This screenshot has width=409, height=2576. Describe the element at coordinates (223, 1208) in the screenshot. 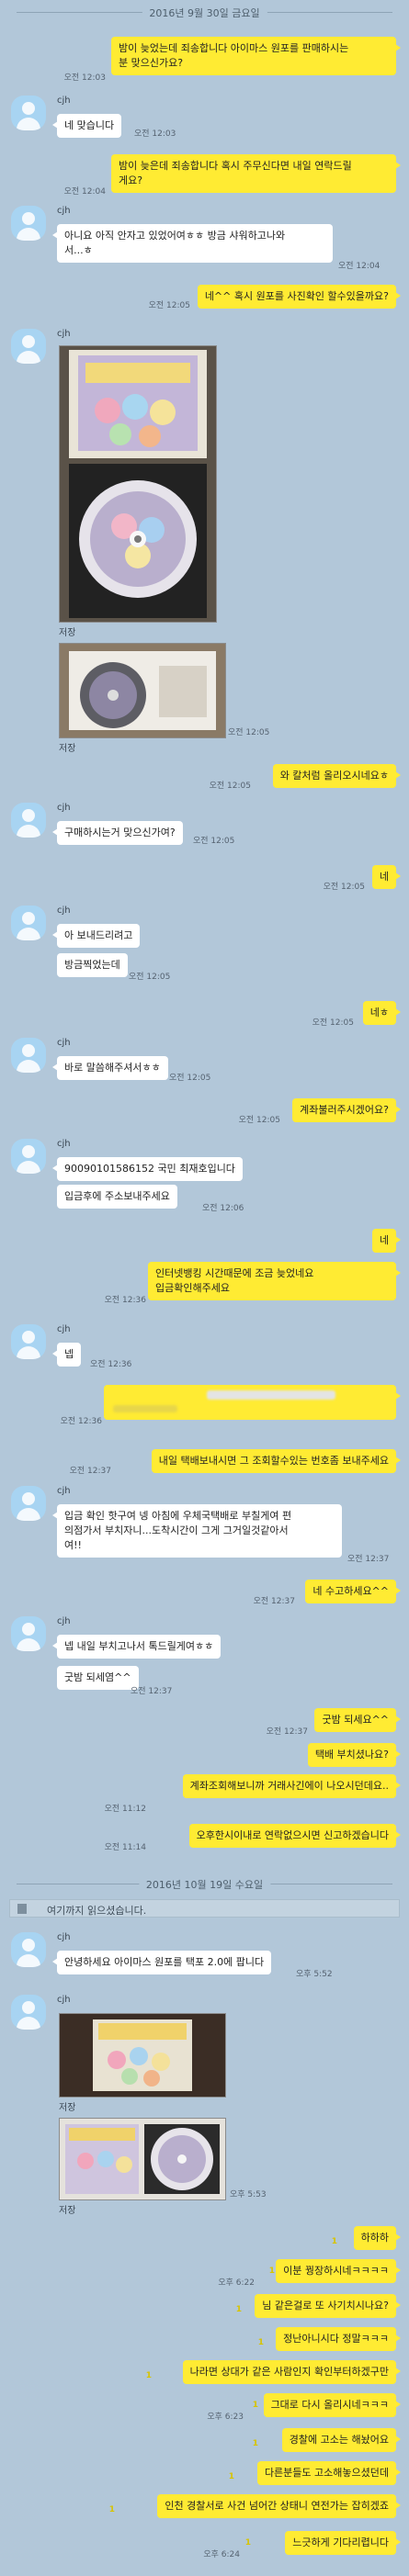

I see `message-time: 오전 12:06` at that location.